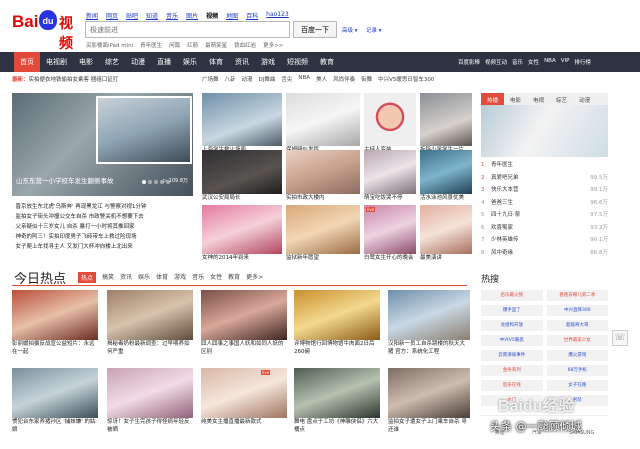 Image resolution: width=640 pixels, height=449 pixels. Describe the element at coordinates (512, 355) in the screenshot. I see `hot-search-item: 云南滑坡事件` at that location.